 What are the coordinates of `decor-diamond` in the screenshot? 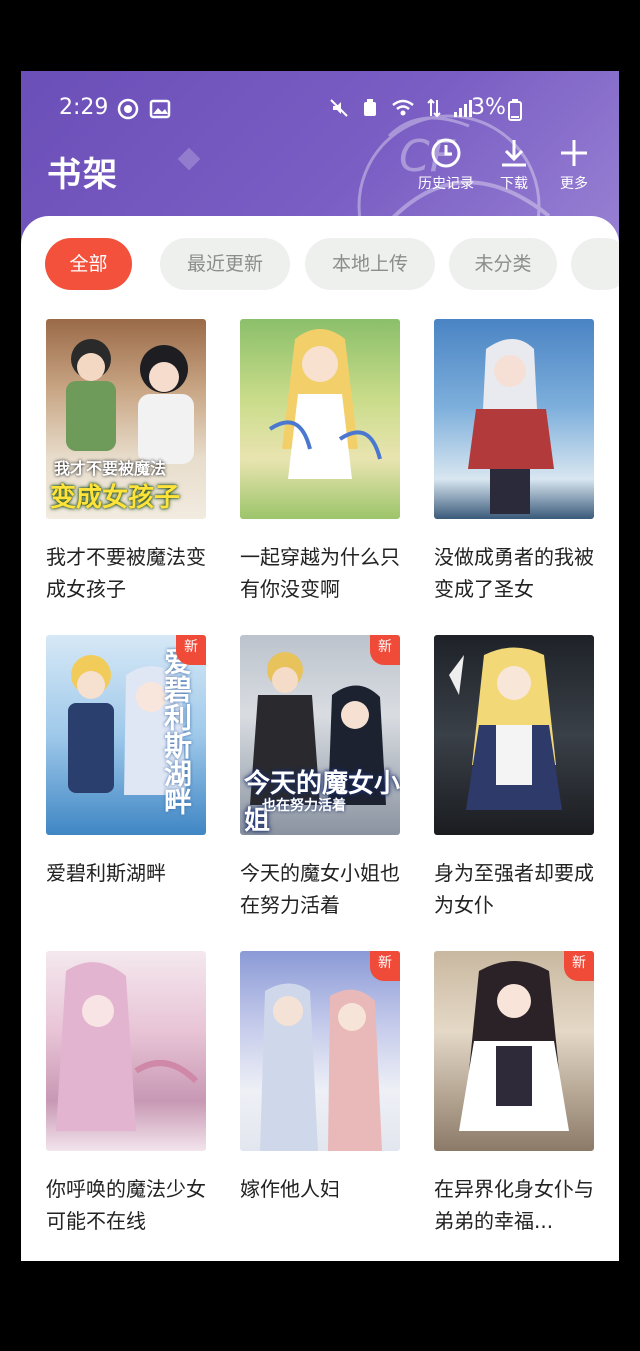 It's located at (189, 159).